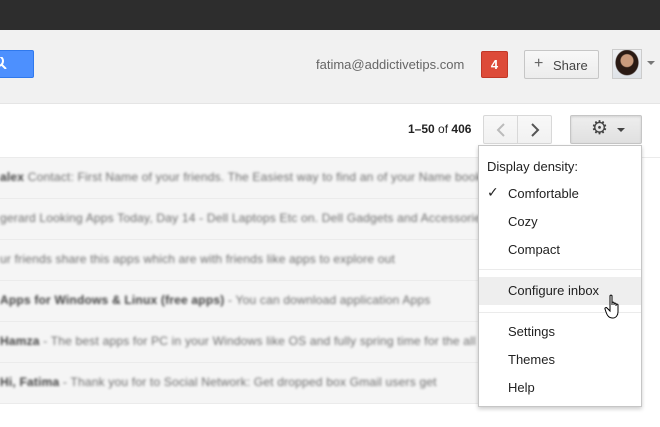 The width and height of the screenshot is (660, 427). What do you see at coordinates (390, 64) in the screenshot?
I see `user-email: fatima@addictivetips.com` at bounding box center [390, 64].